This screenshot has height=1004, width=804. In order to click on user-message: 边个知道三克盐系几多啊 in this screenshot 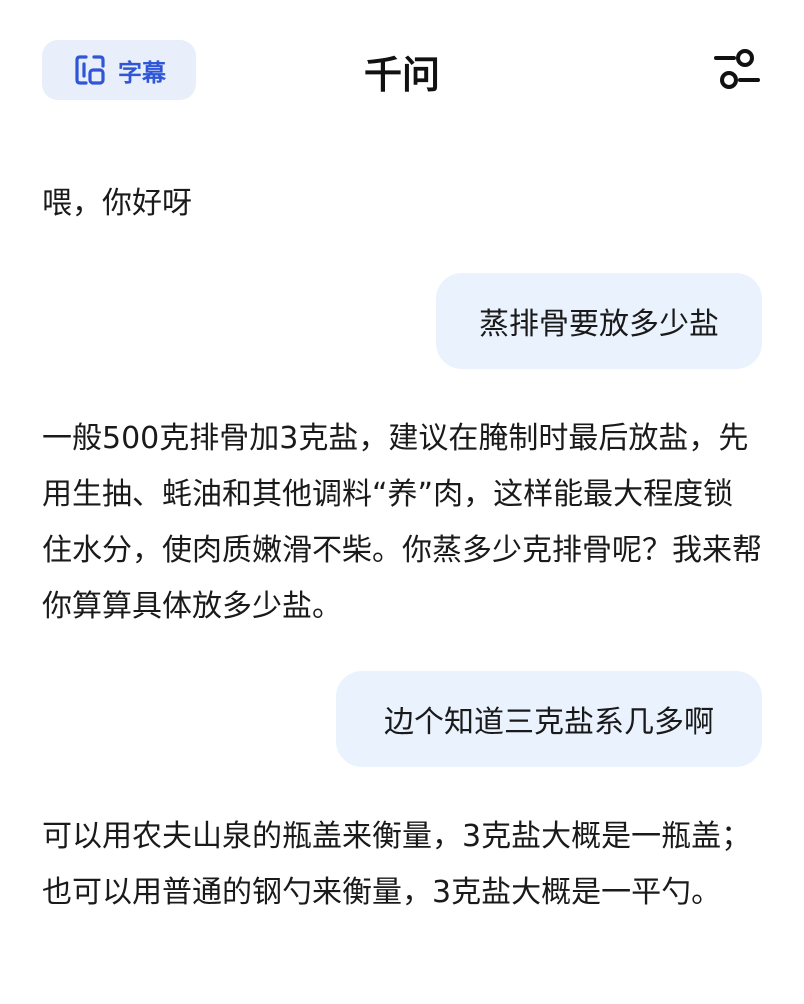, I will do `click(549, 719)`.